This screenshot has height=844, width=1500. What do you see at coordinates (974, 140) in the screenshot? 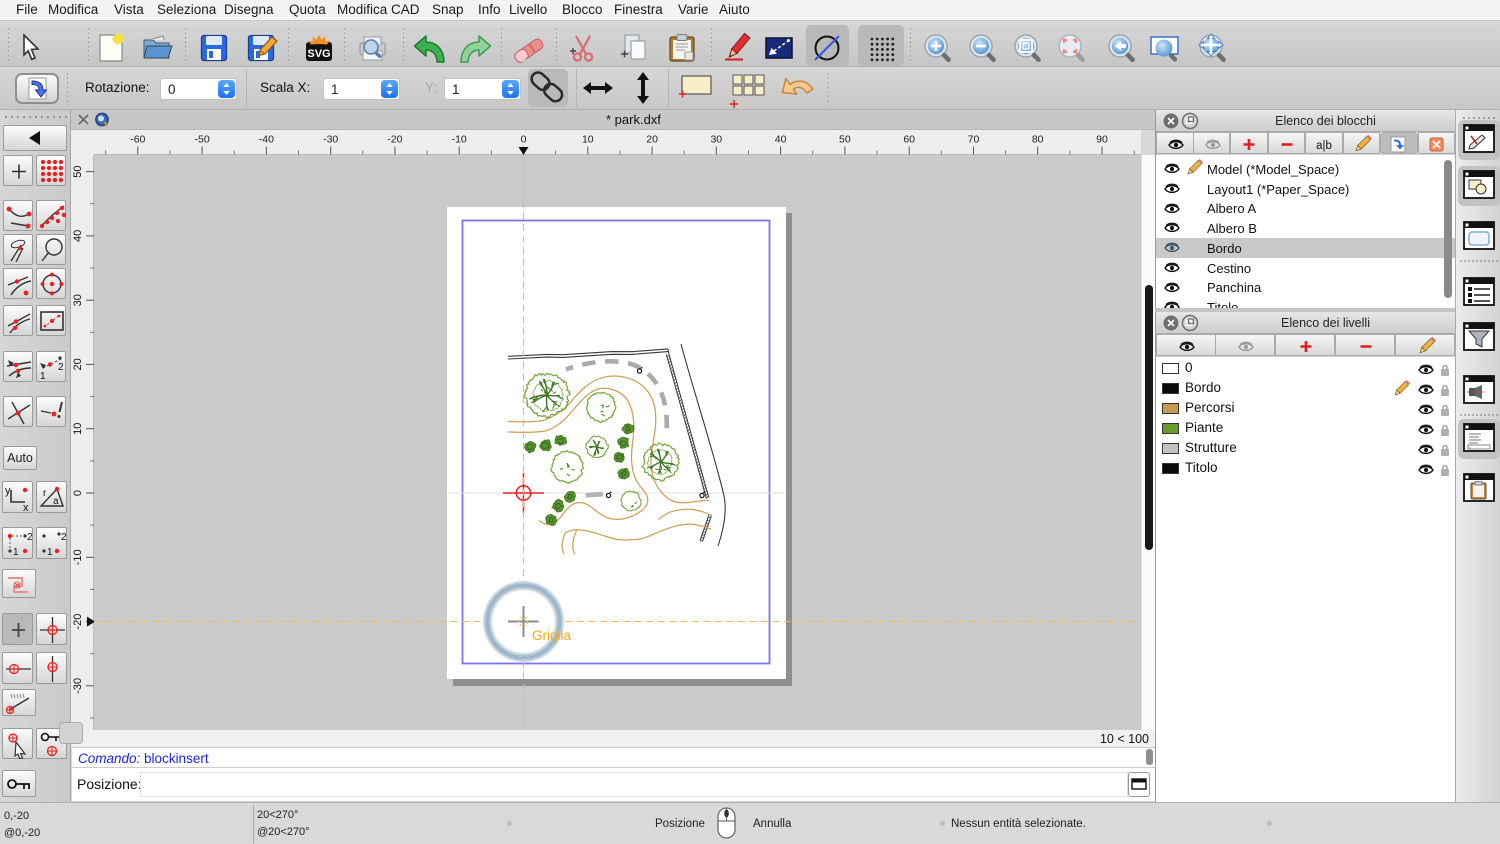
I see `svg-text: 70` at bounding box center [974, 140].